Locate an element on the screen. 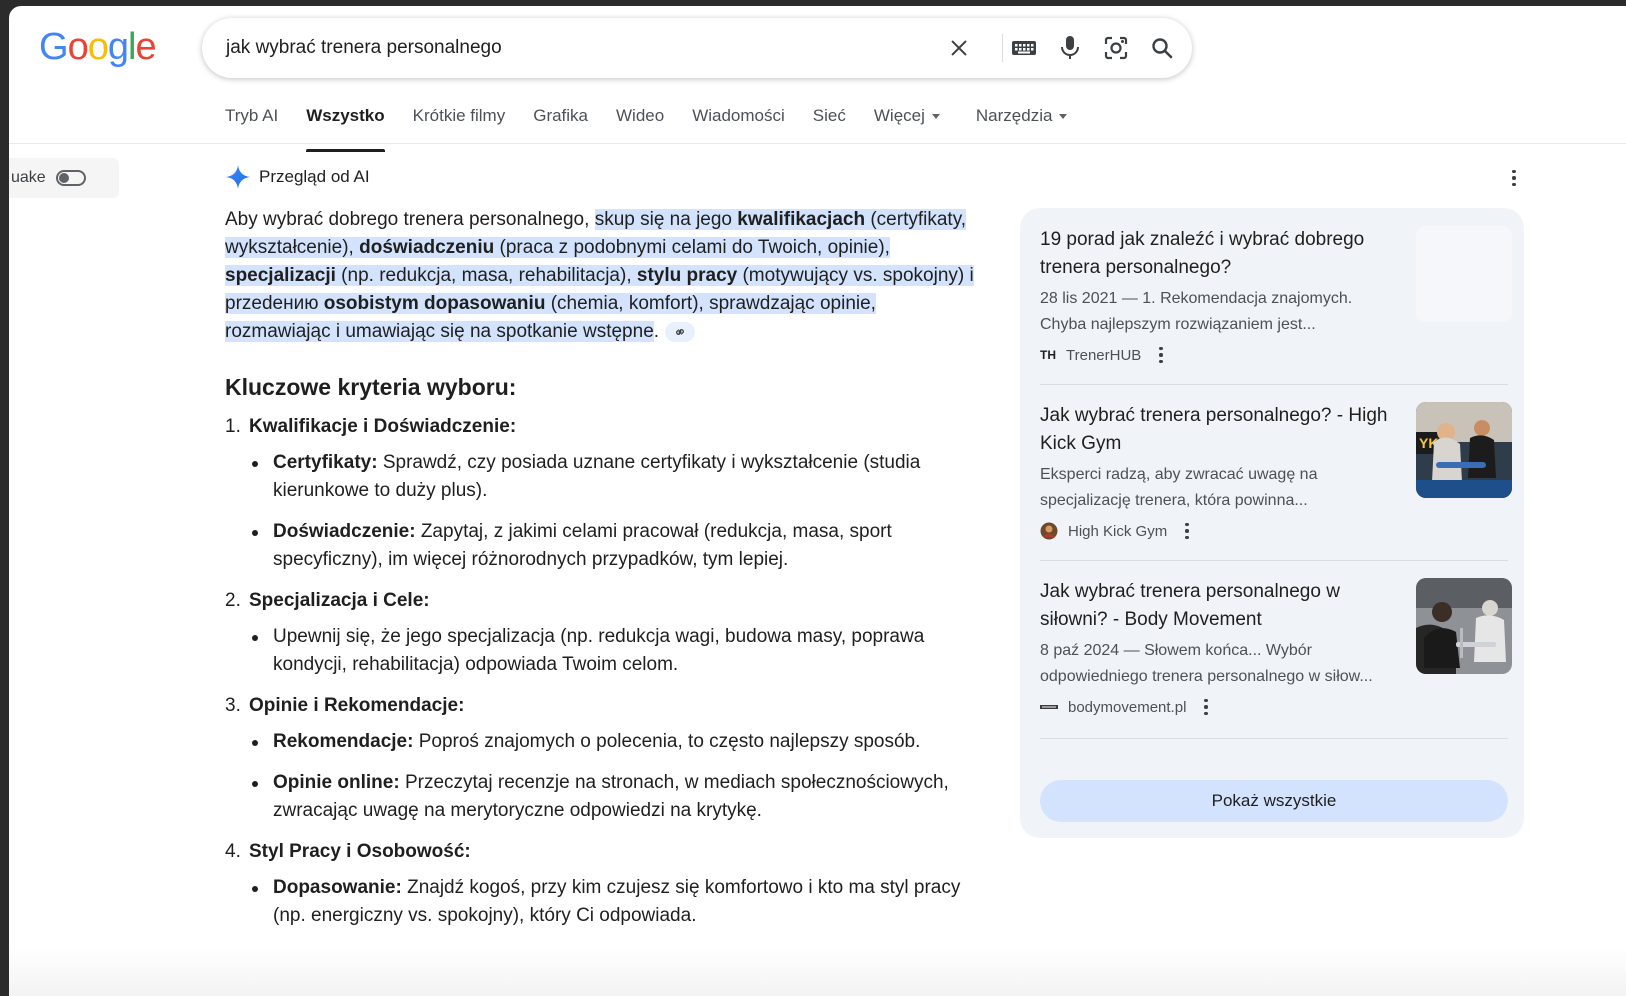  criteria-title: Styl Pracy i Osobowość: is located at coordinates (360, 851).